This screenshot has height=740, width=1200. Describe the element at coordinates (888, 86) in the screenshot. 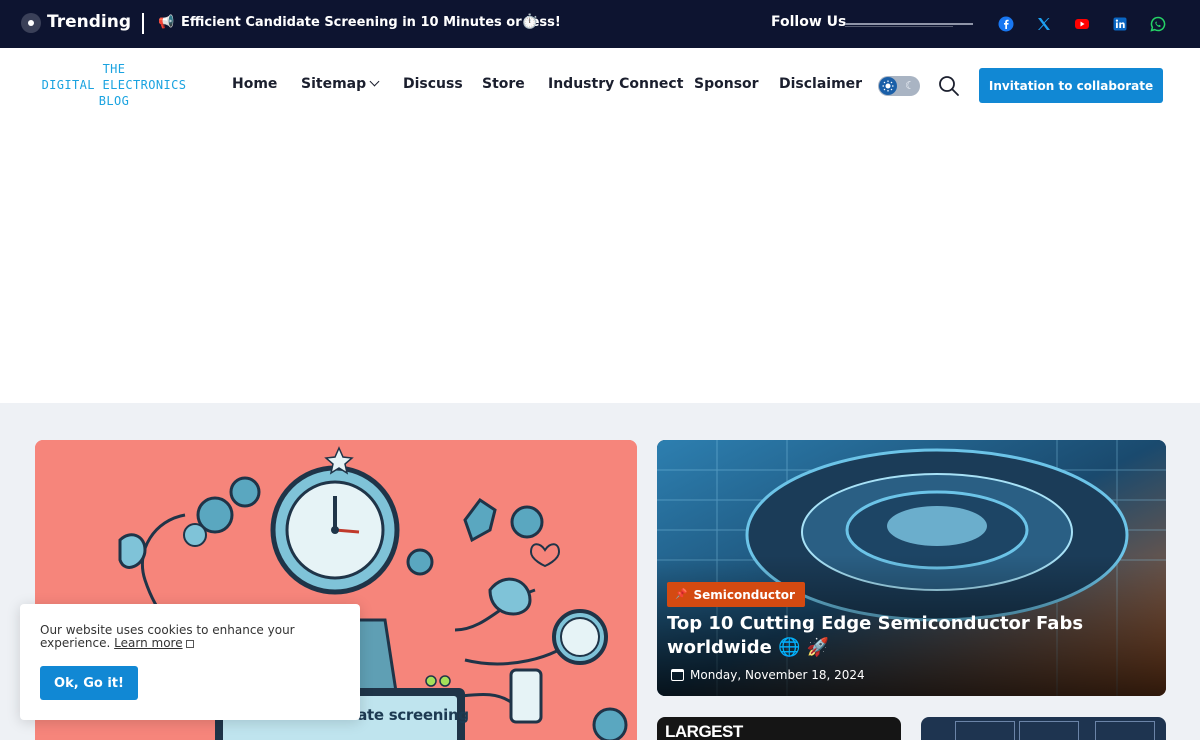

I see `sun-icon` at that location.